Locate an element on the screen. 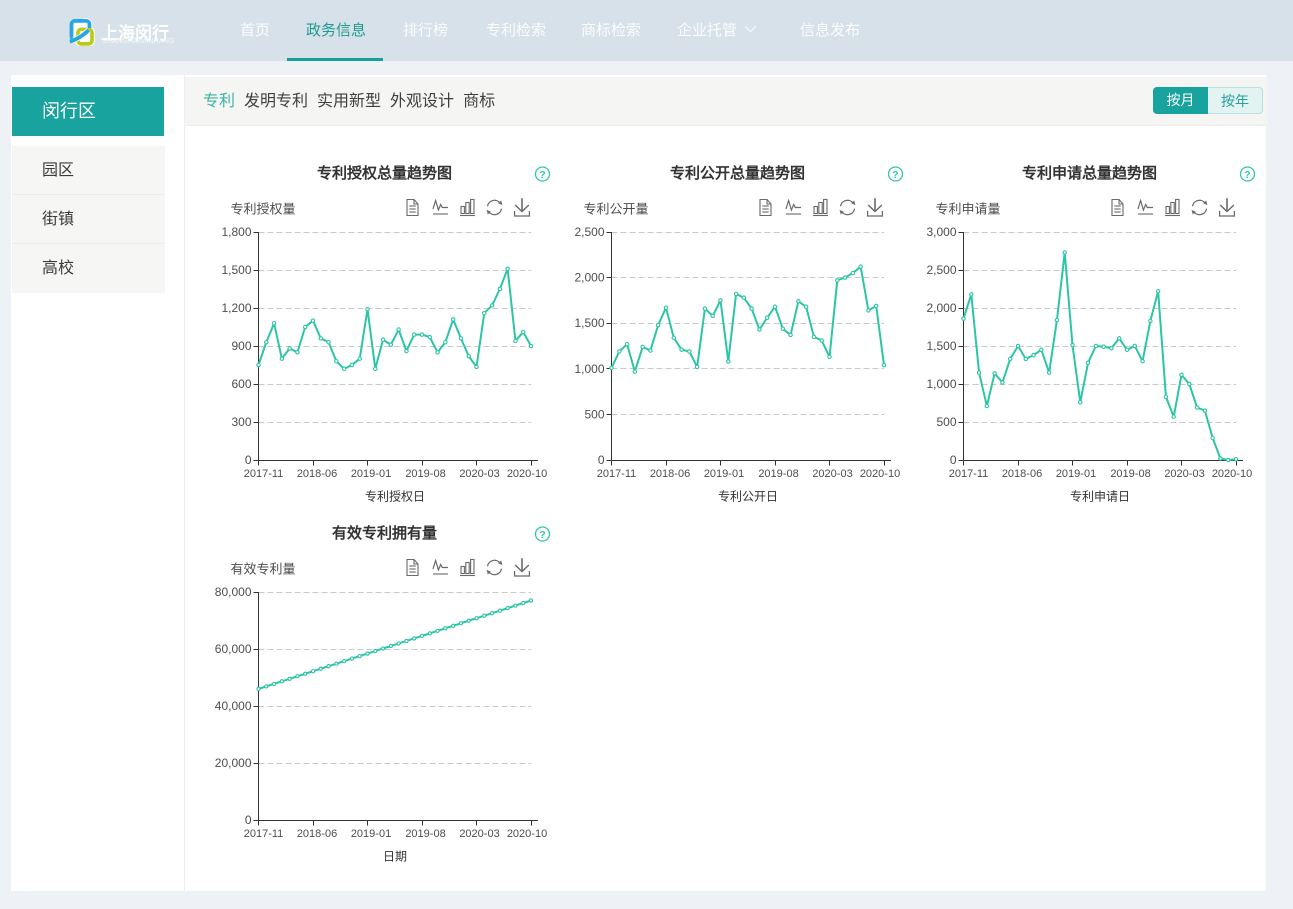 The image size is (1293, 909). svg-text: 1,800 is located at coordinates (236, 232).